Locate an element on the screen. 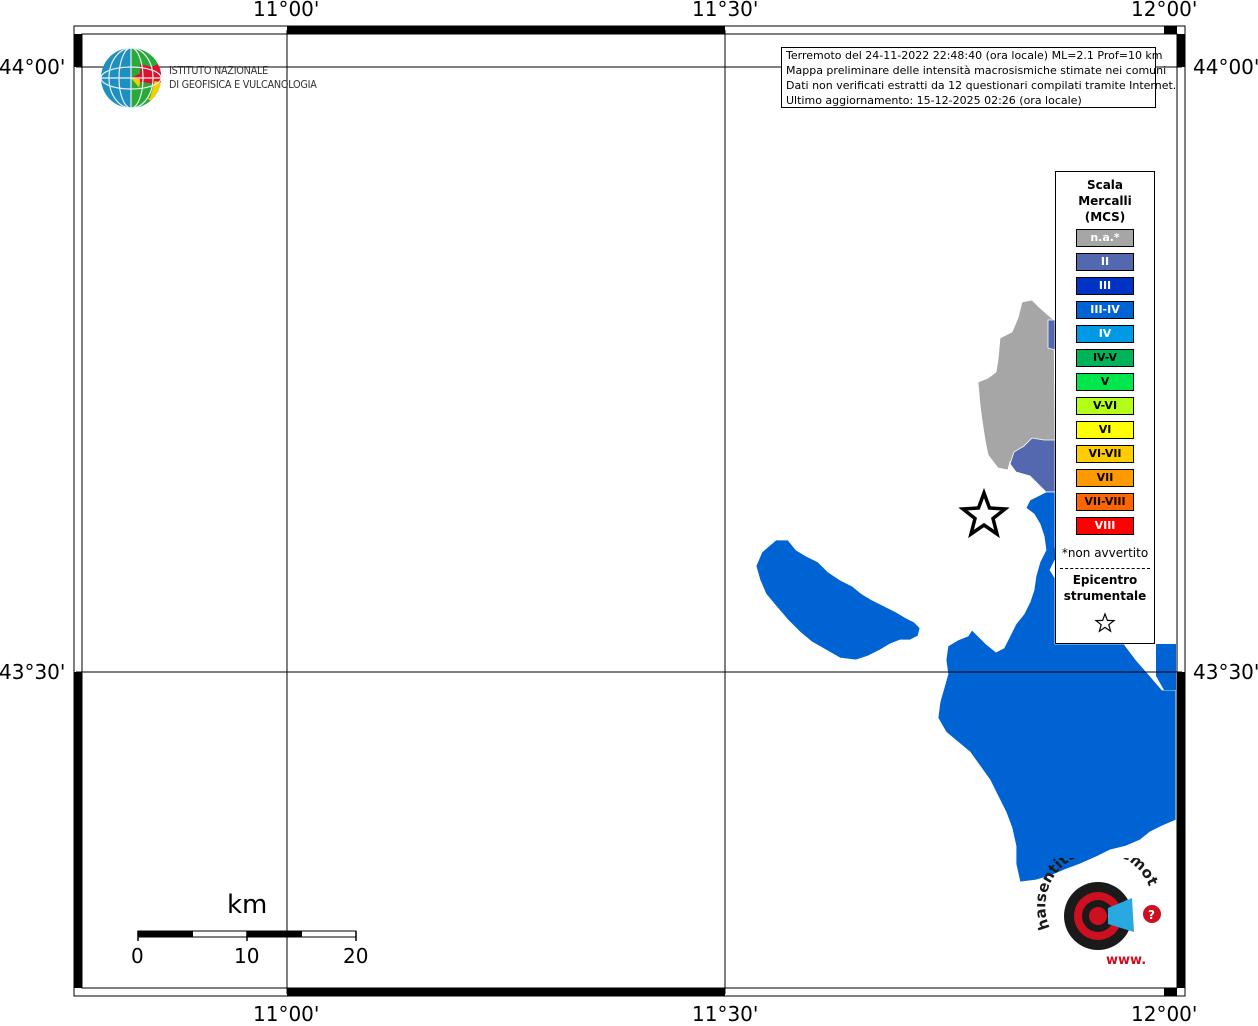 This screenshot has width=1258, height=1026. legend-epicenter-label: Epicentro strumentale is located at coordinates (1105, 588).